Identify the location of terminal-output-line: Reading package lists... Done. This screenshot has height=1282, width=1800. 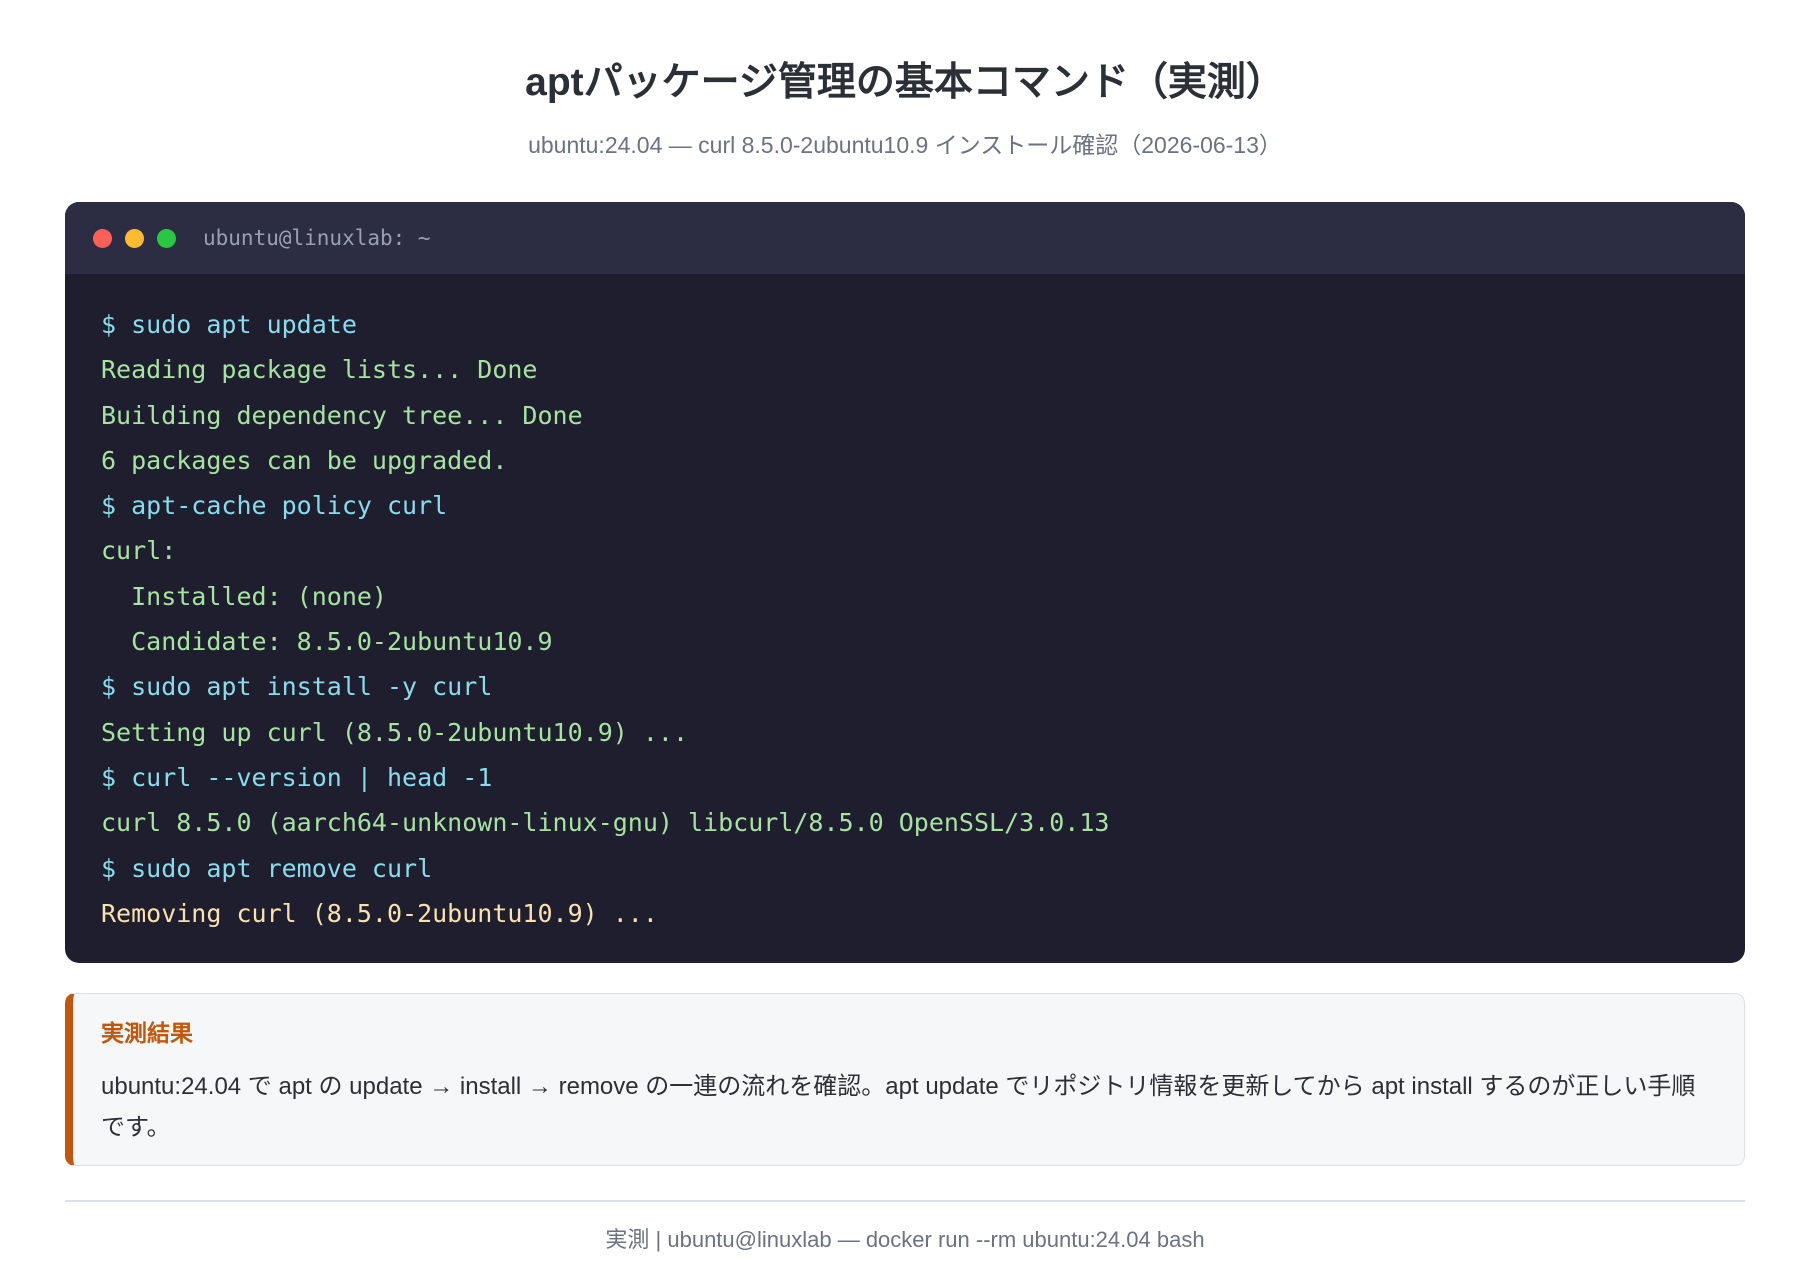
(319, 370).